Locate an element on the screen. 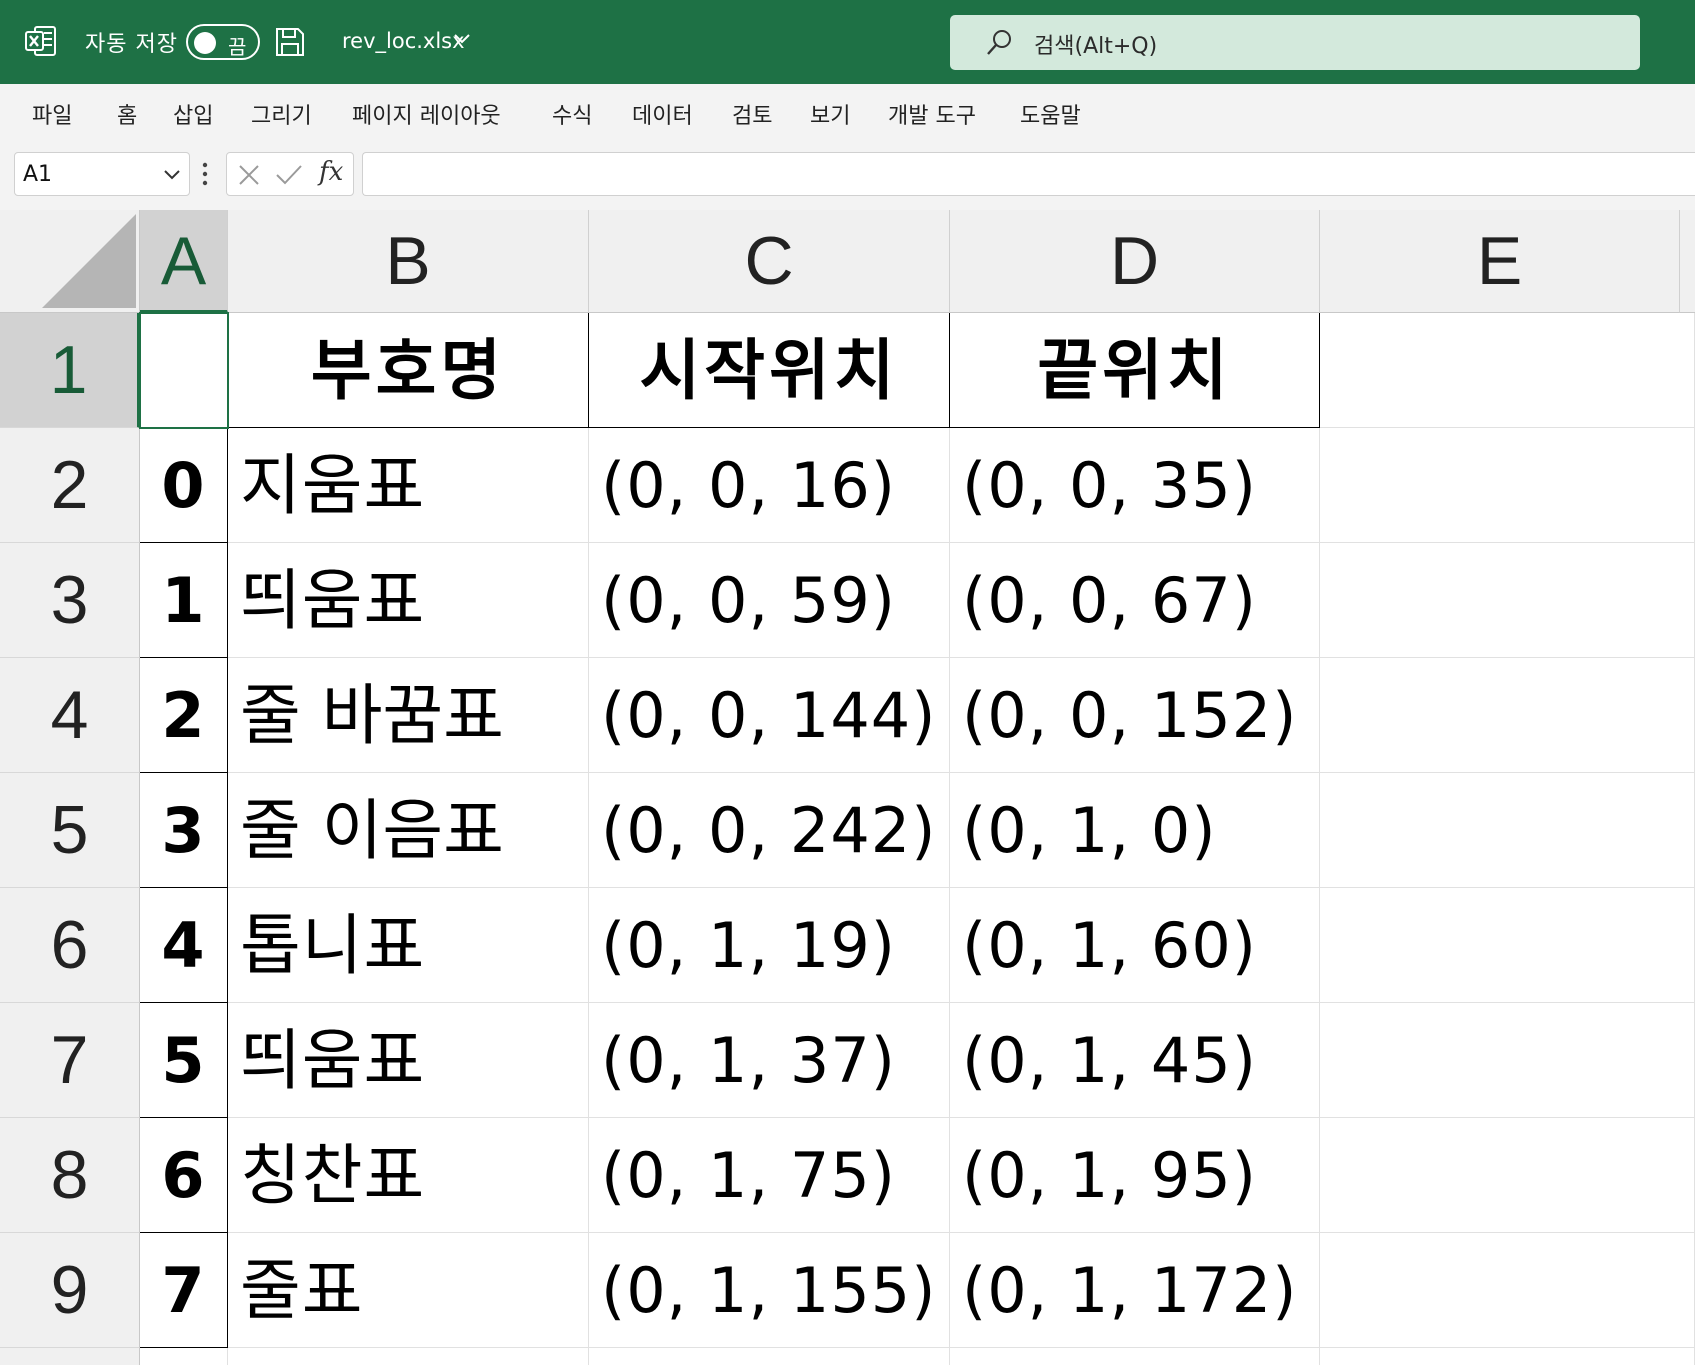  cell-e2 is located at coordinates (1507, 485).